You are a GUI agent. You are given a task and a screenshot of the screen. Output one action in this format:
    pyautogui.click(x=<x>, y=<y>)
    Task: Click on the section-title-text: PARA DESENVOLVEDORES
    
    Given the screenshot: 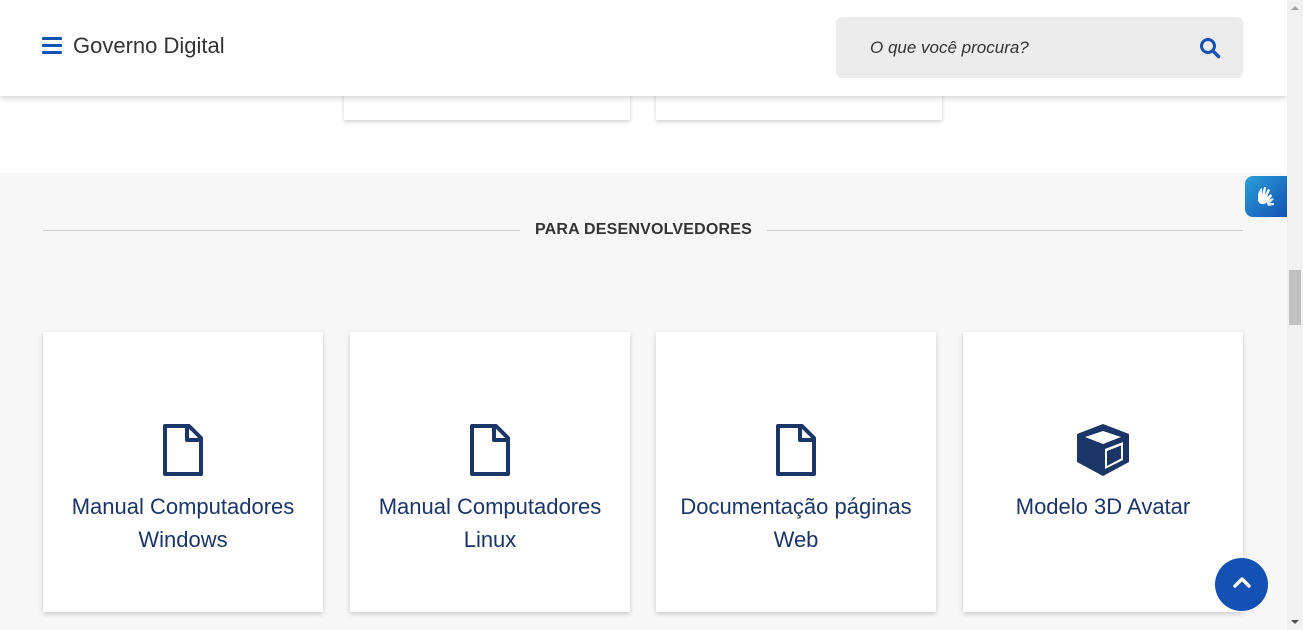 What is the action you would take?
    pyautogui.click(x=643, y=229)
    